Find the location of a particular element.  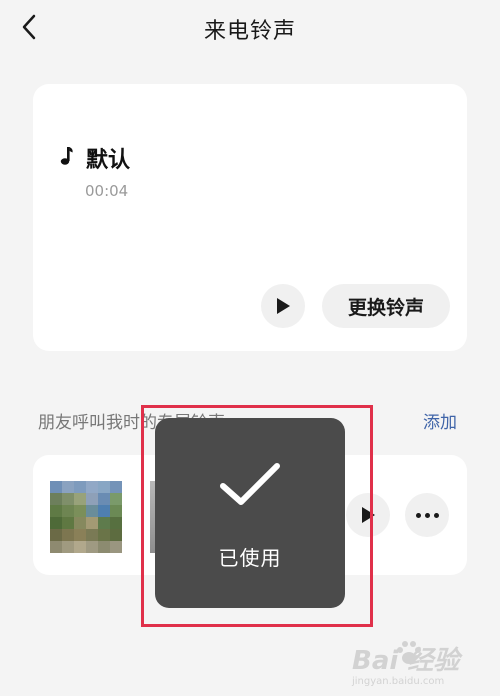

friend-play-button is located at coordinates (368, 515).